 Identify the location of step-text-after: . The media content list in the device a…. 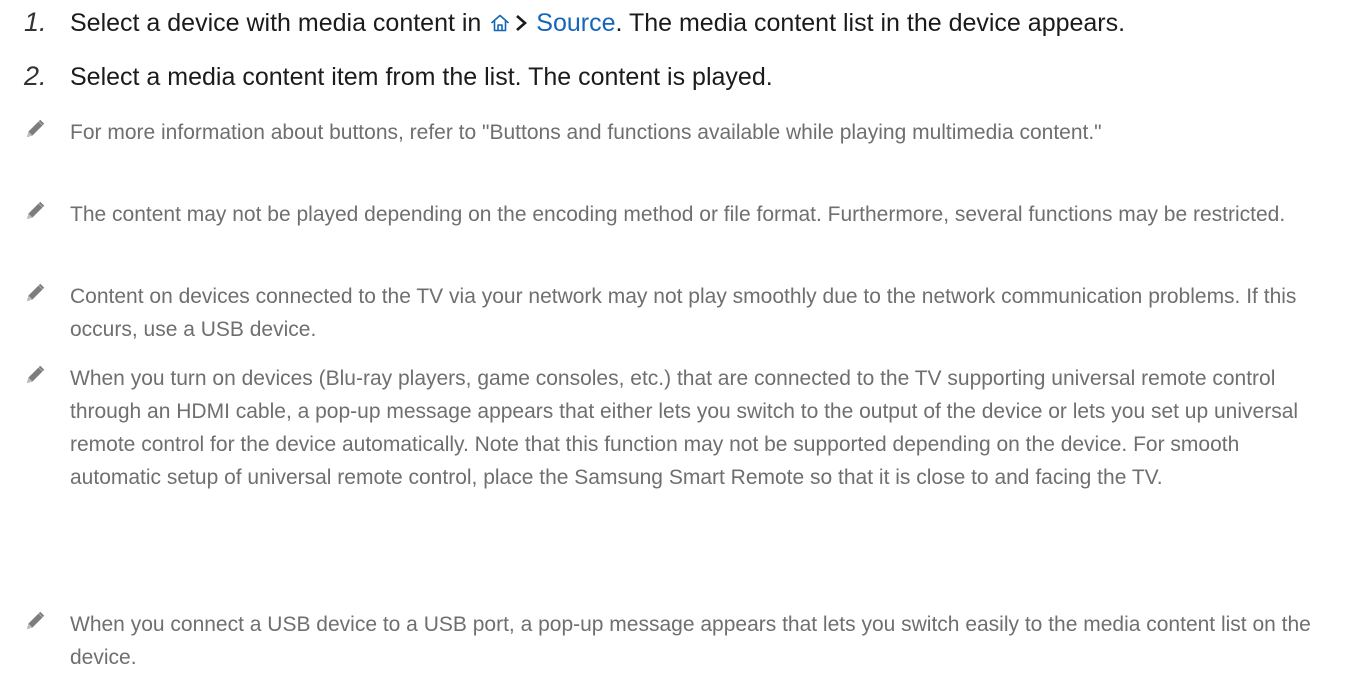
(870, 23).